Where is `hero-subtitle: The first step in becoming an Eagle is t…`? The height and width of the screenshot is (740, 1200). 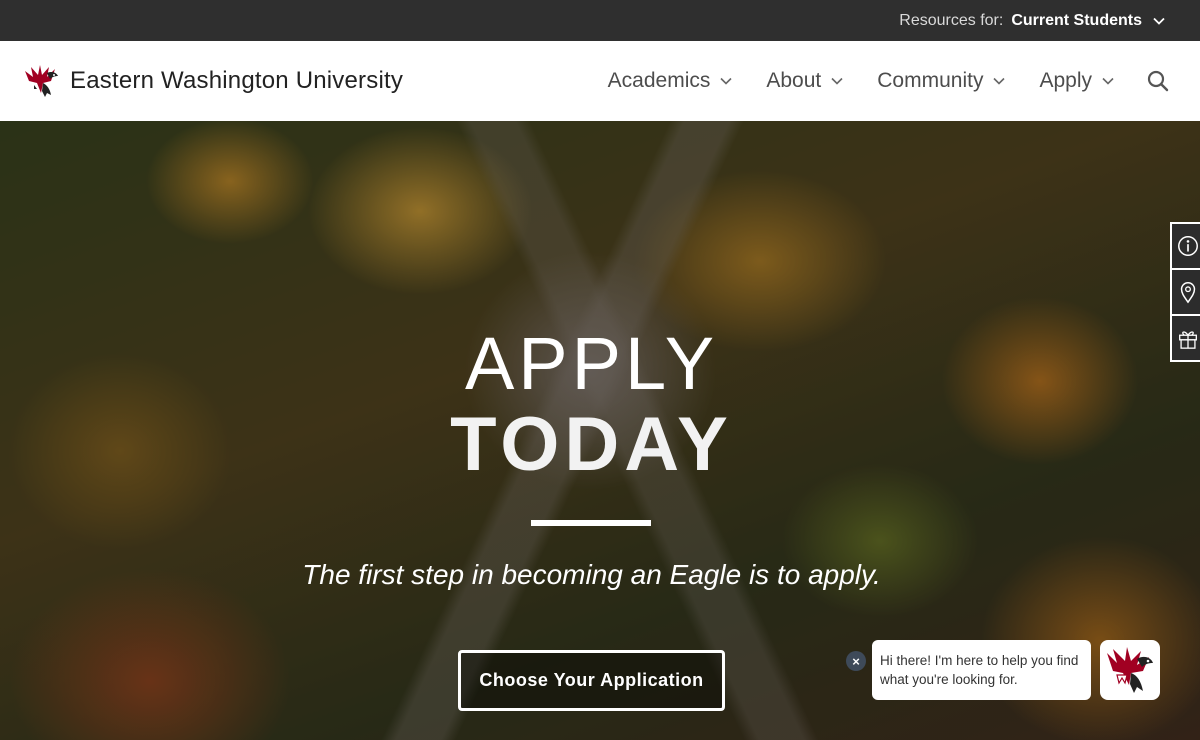 hero-subtitle: The first step in becoming an Eagle is t… is located at coordinates (591, 574).